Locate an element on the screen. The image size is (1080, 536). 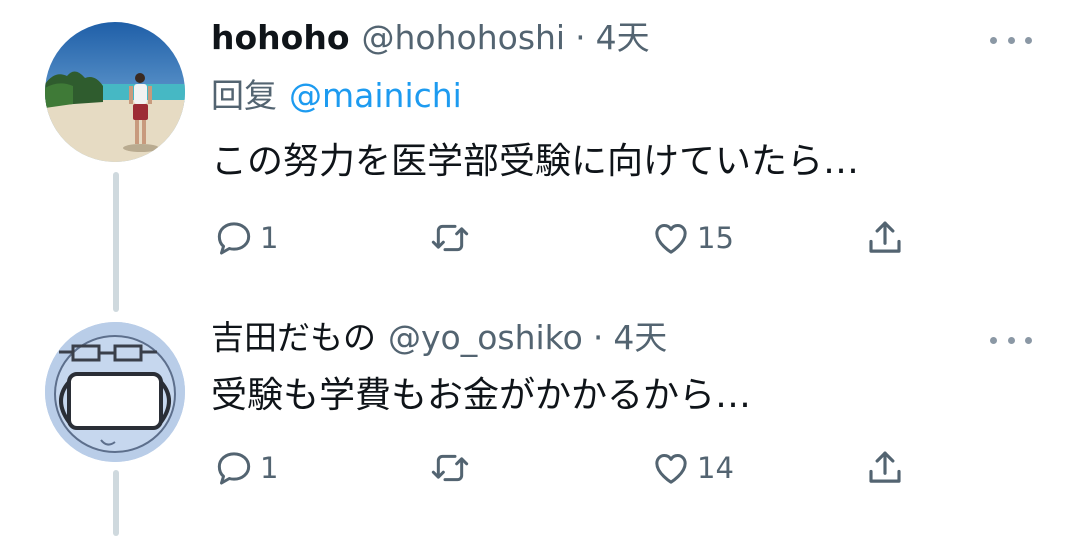
like-count: 14 is located at coordinates (715, 468).